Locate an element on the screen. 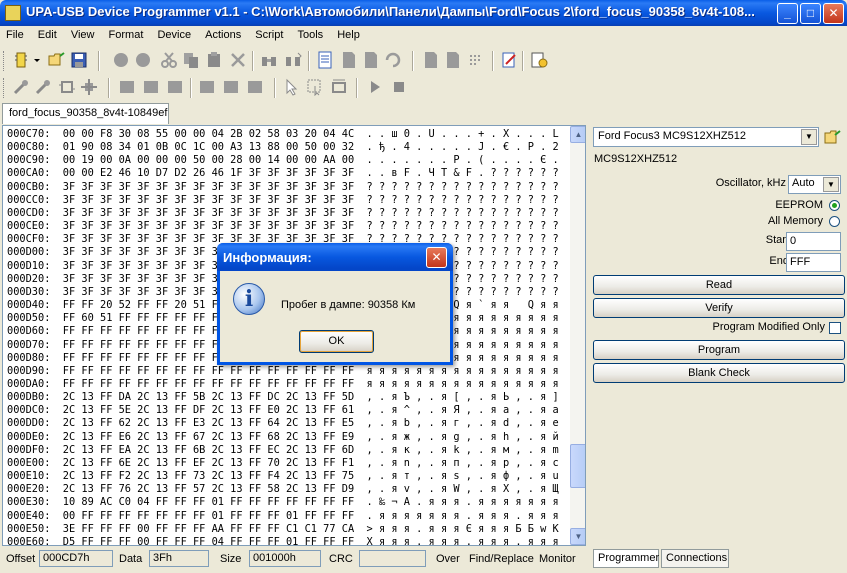  scroll-down-button: ▼ is located at coordinates (577, 536).